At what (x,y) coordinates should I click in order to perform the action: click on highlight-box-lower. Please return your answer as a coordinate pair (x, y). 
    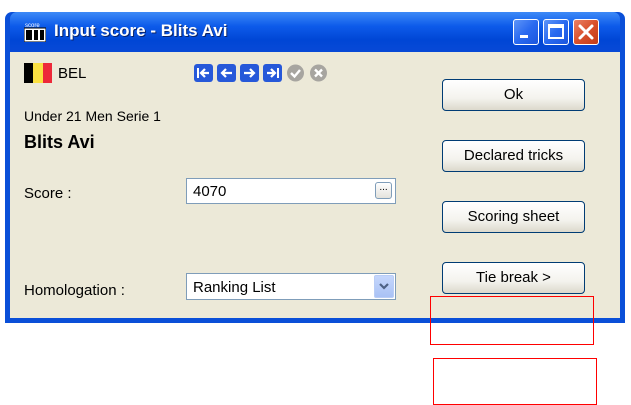
    Looking at the image, I should click on (515, 381).